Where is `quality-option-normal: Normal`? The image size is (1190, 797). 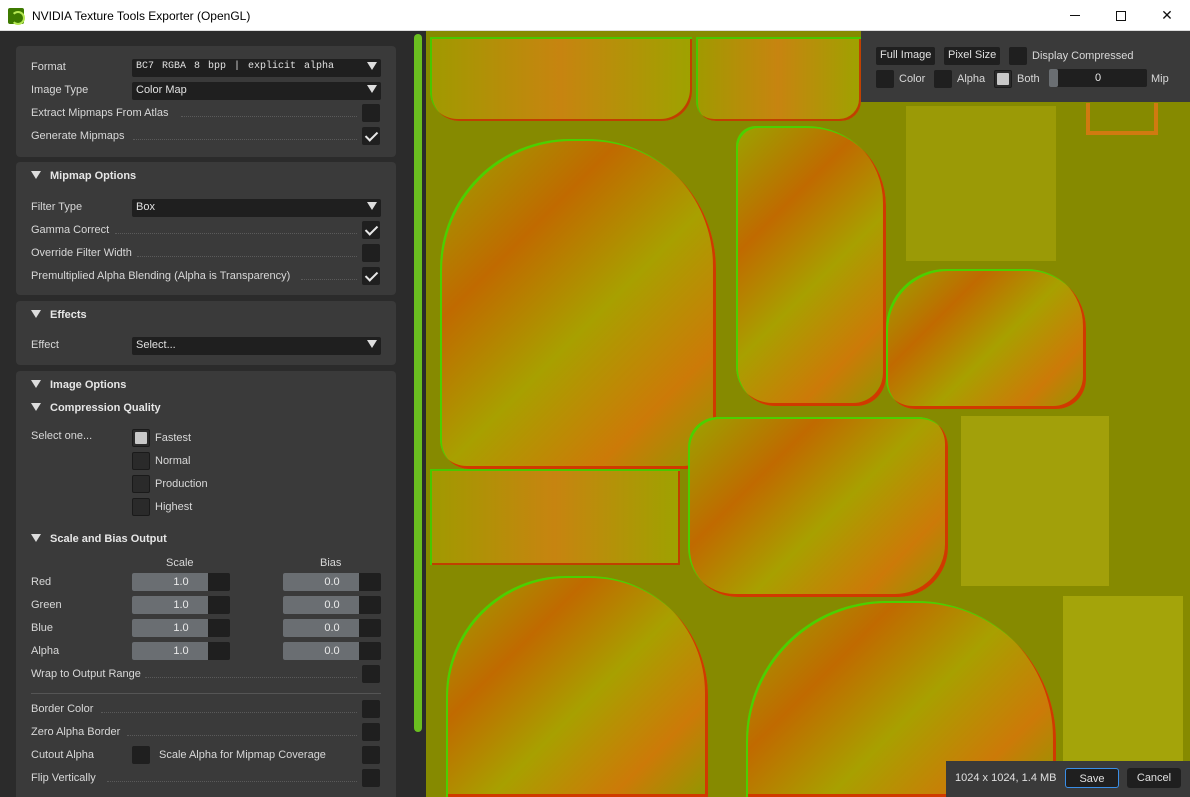
quality-option-normal: Normal is located at coordinates (206, 462).